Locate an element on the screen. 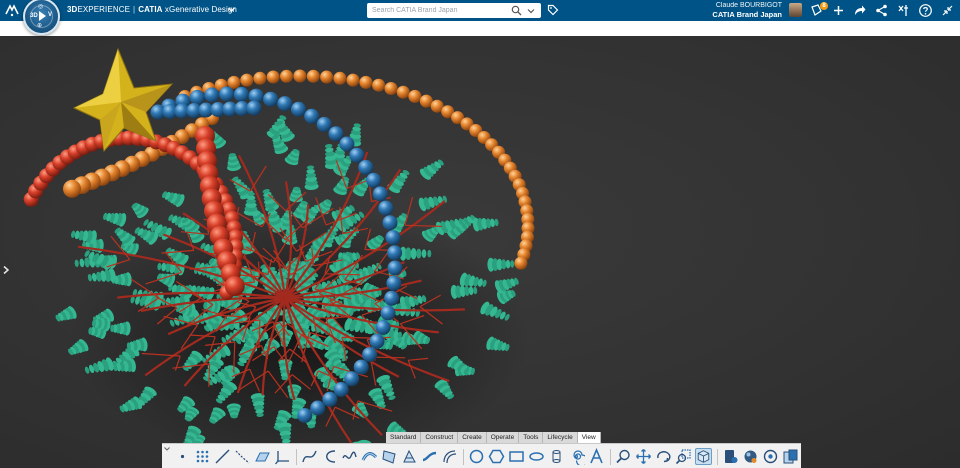  ds-logo-icon is located at coordinates (12, 10).